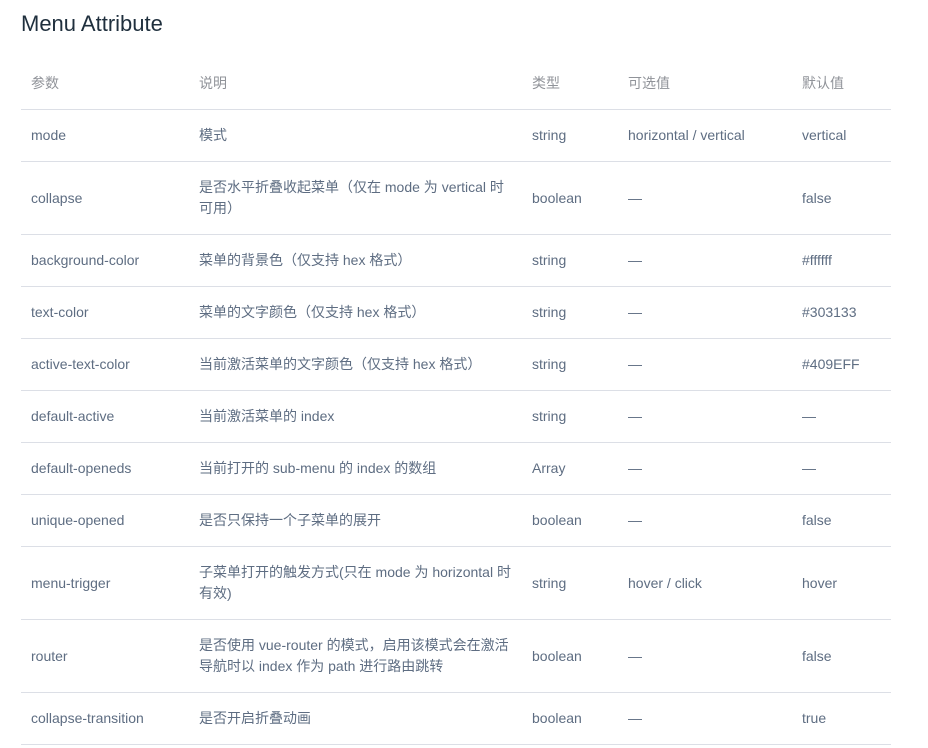 This screenshot has height=748, width=928. I want to click on cell-desc: 子菜单打开的触发方式(只在 mode 为 horizontal 时有效), so click(355, 583).